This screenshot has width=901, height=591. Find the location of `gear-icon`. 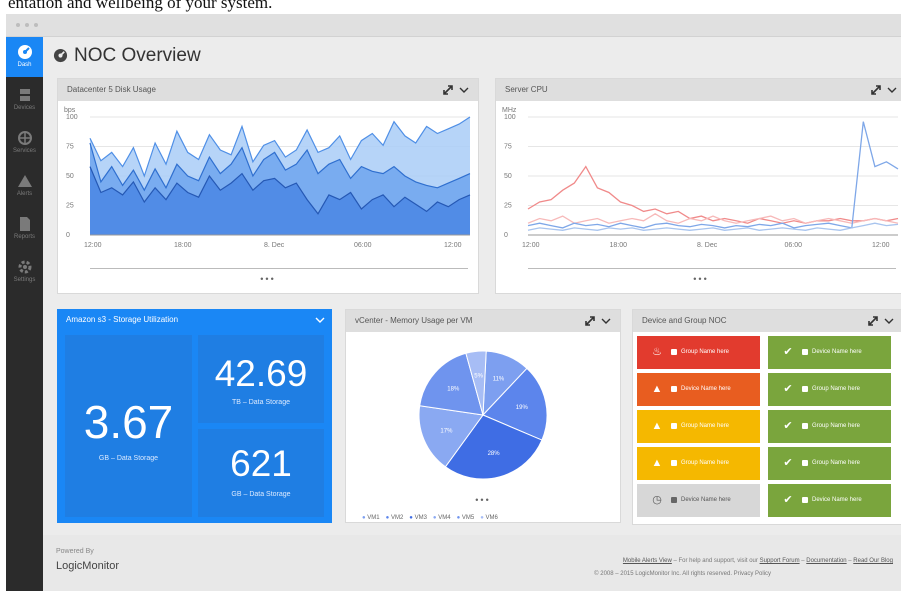

gear-icon is located at coordinates (24, 267).